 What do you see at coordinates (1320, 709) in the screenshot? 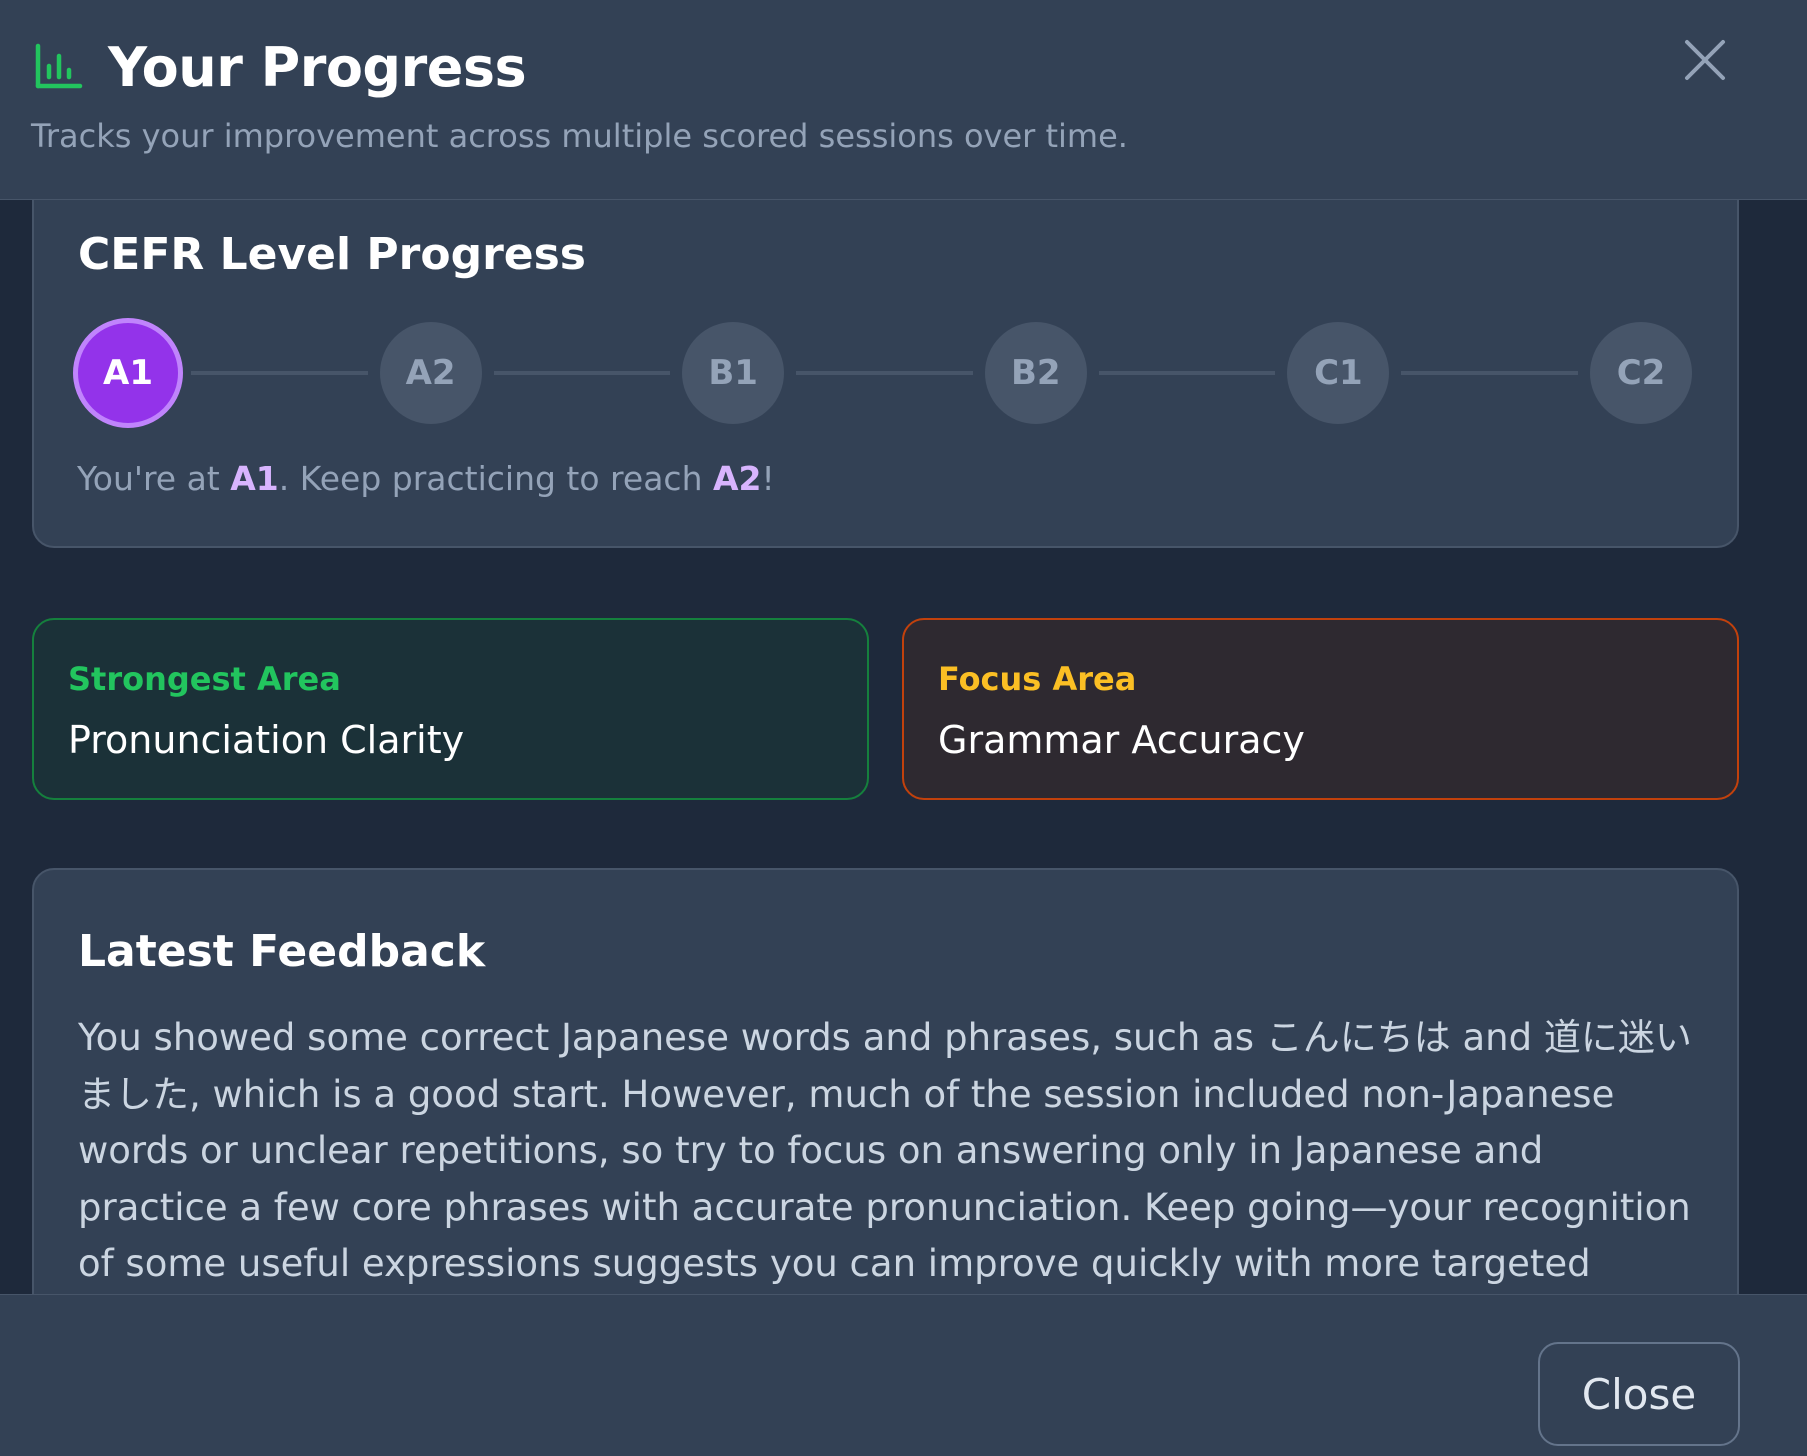
I see `focus-area-card: Focus Area Grammar Accuracy` at bounding box center [1320, 709].